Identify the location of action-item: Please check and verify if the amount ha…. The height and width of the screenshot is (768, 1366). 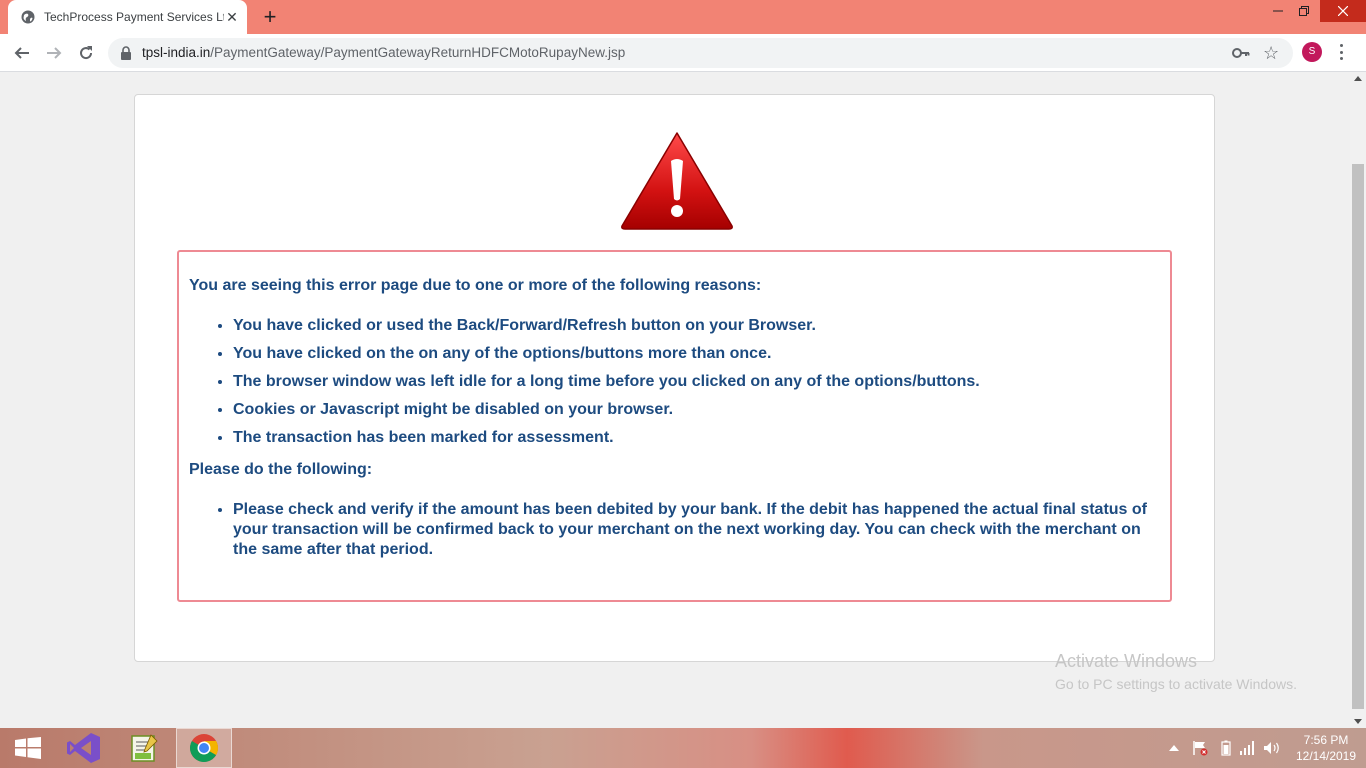
(690, 530).